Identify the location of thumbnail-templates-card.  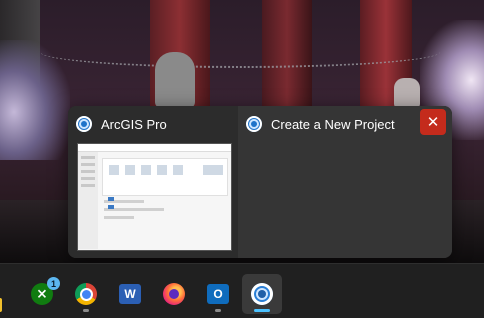
(165, 177).